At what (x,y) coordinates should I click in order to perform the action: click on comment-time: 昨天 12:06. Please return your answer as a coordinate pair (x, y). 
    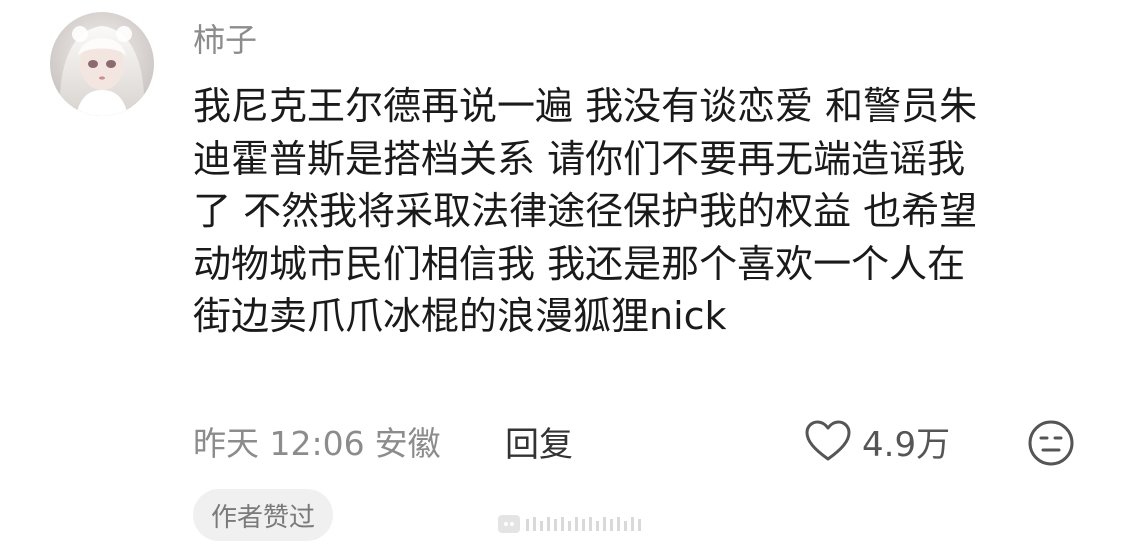
    Looking at the image, I should click on (279, 443).